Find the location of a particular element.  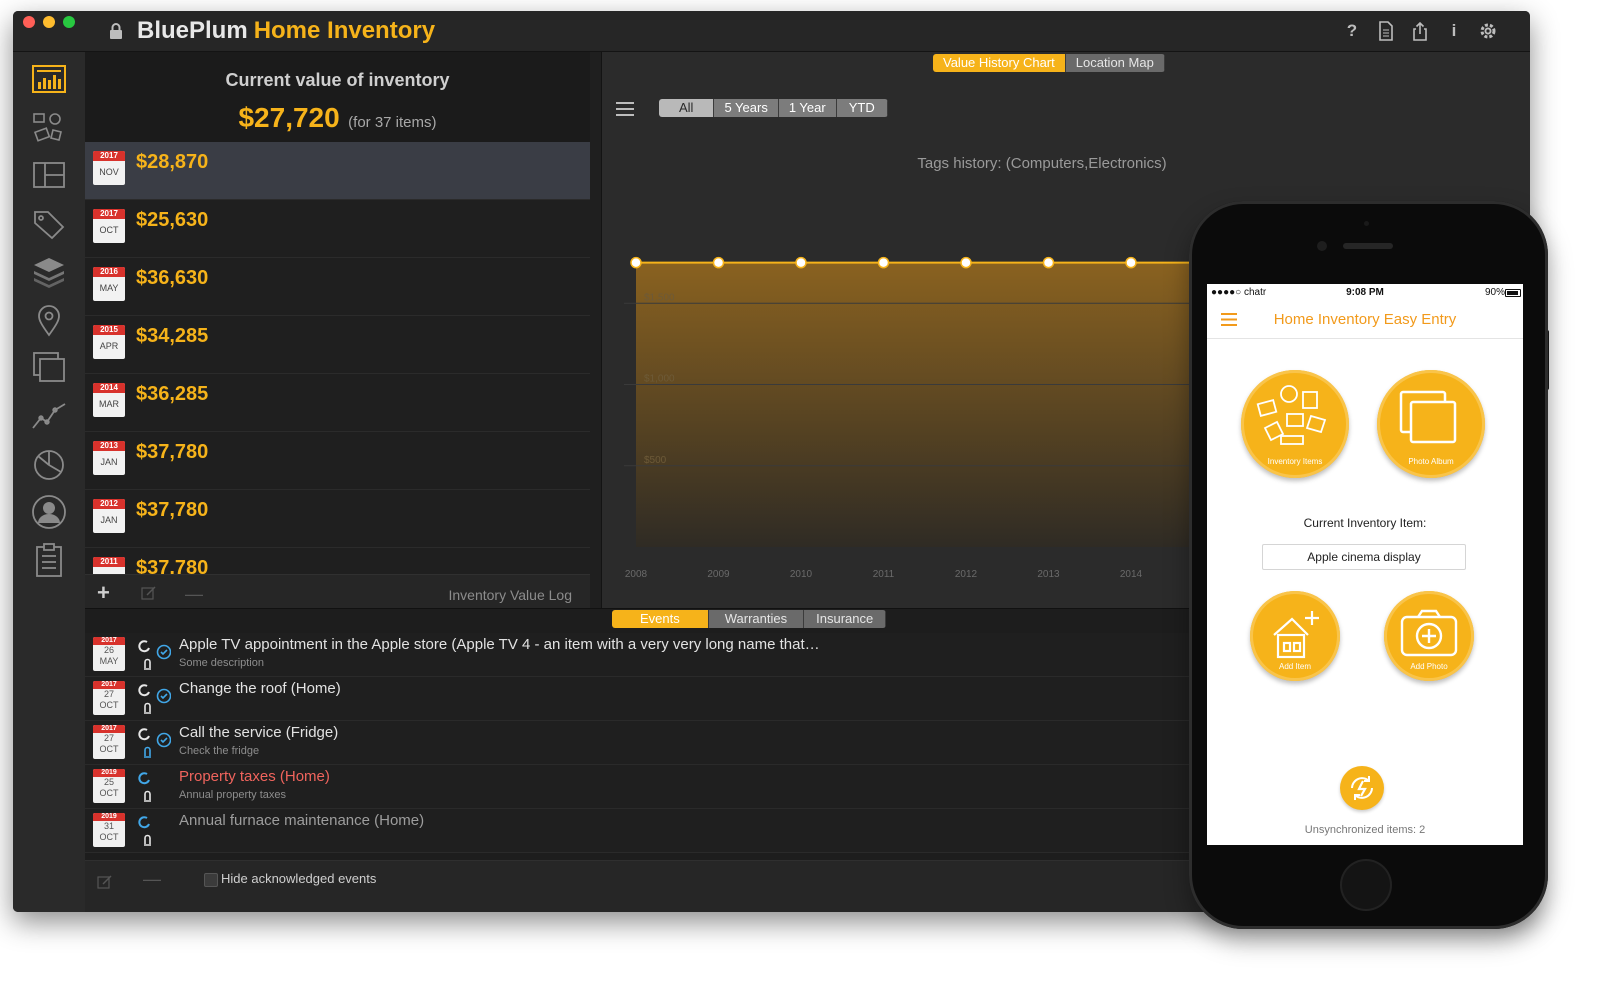

photo-album-button: Photo Album is located at coordinates (1431, 424).